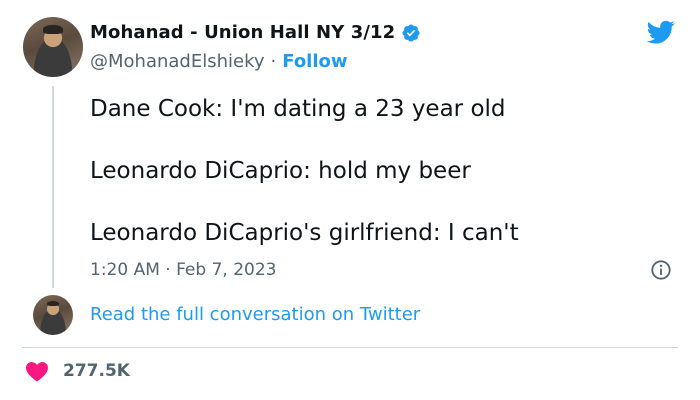 This screenshot has height=400, width=700. Describe the element at coordinates (255, 314) in the screenshot. I see `read-conversation-link: Read the full conversation on Twitter` at that location.